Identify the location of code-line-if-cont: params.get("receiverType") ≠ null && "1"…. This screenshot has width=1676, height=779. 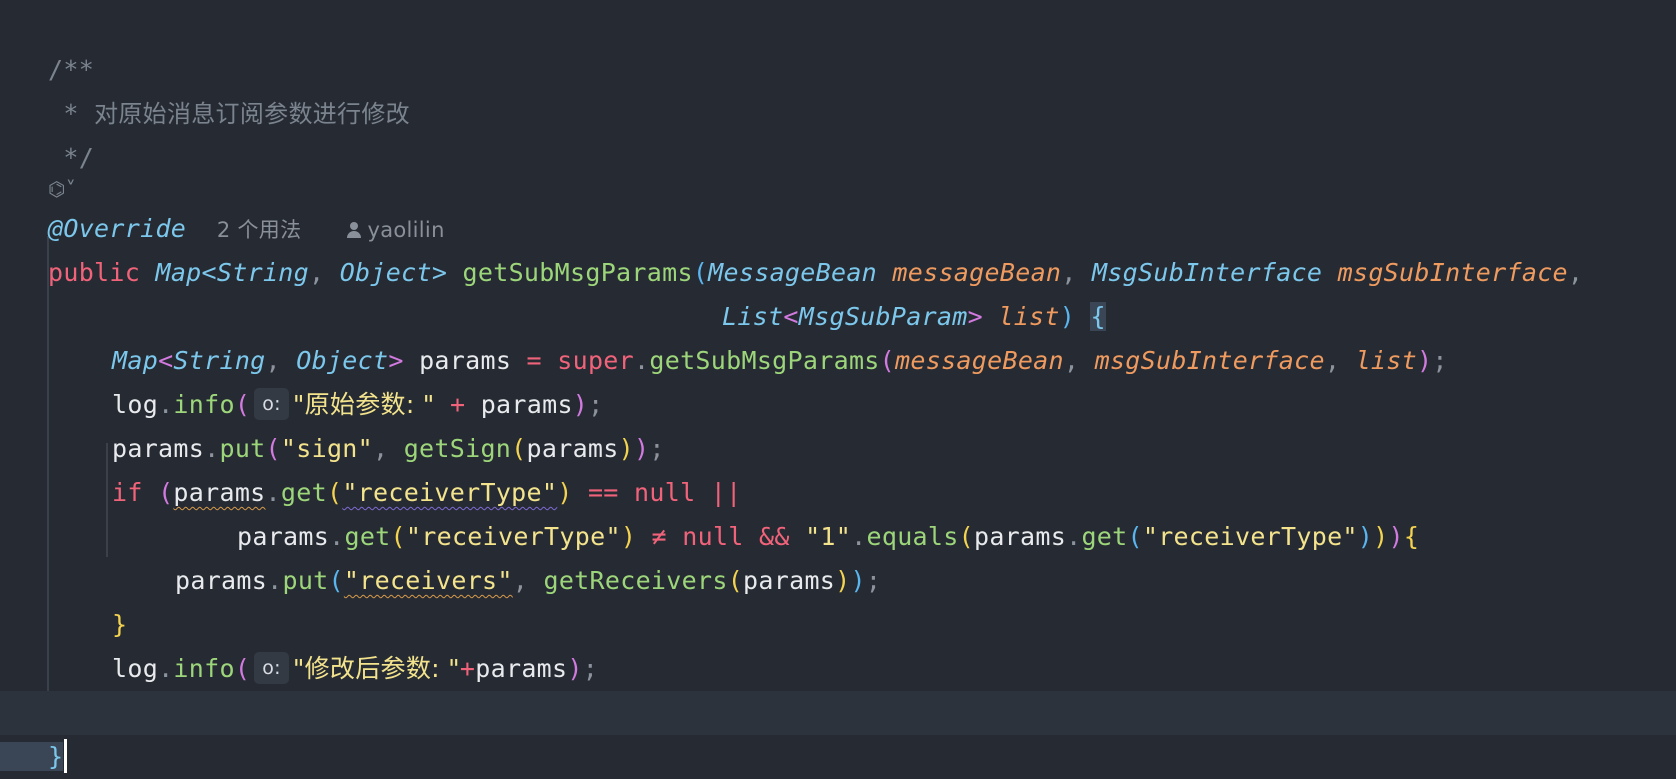
(838, 511).